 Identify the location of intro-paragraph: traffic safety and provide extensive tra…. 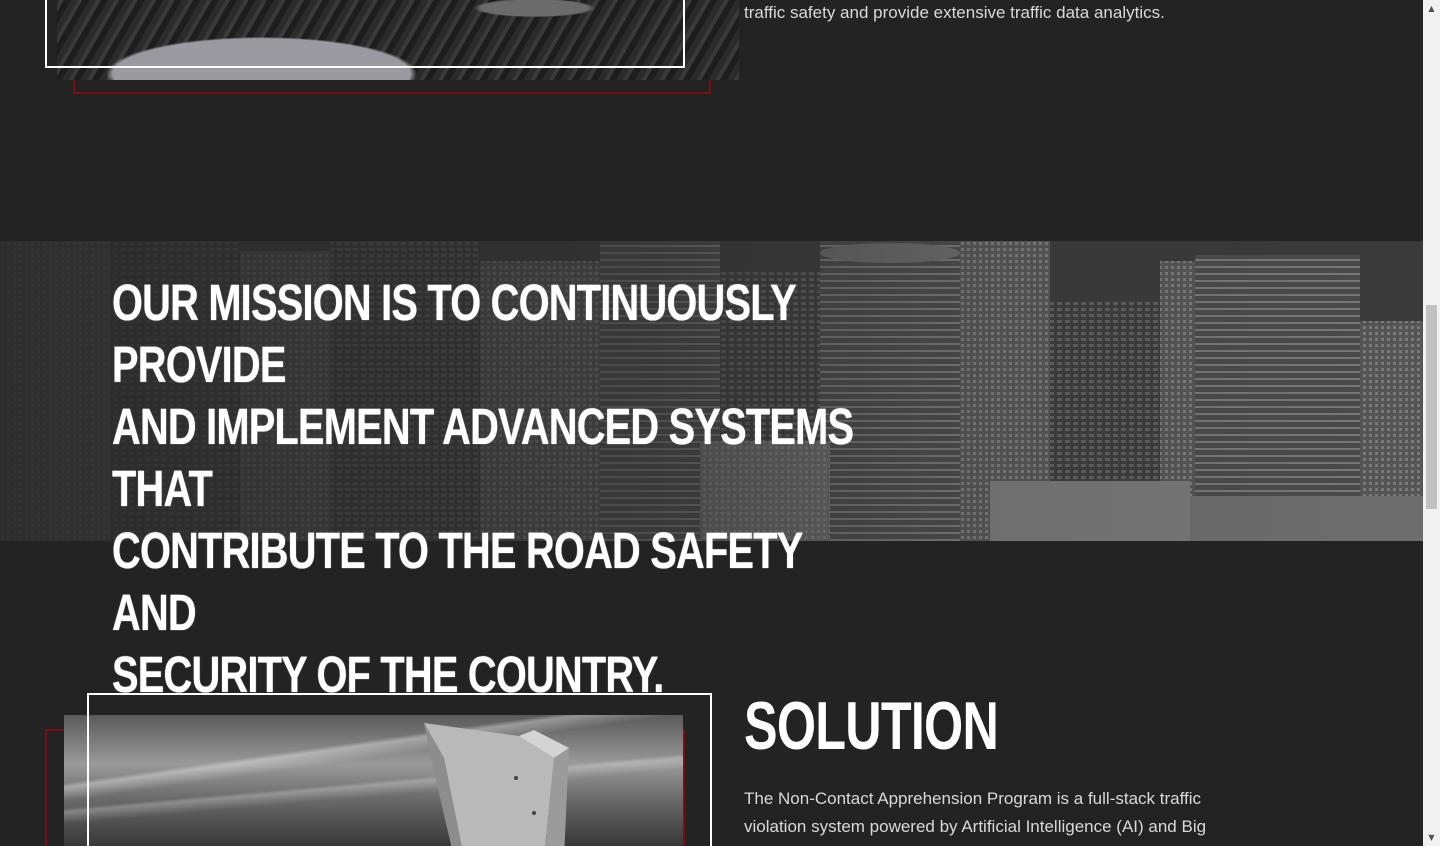
(954, 12).